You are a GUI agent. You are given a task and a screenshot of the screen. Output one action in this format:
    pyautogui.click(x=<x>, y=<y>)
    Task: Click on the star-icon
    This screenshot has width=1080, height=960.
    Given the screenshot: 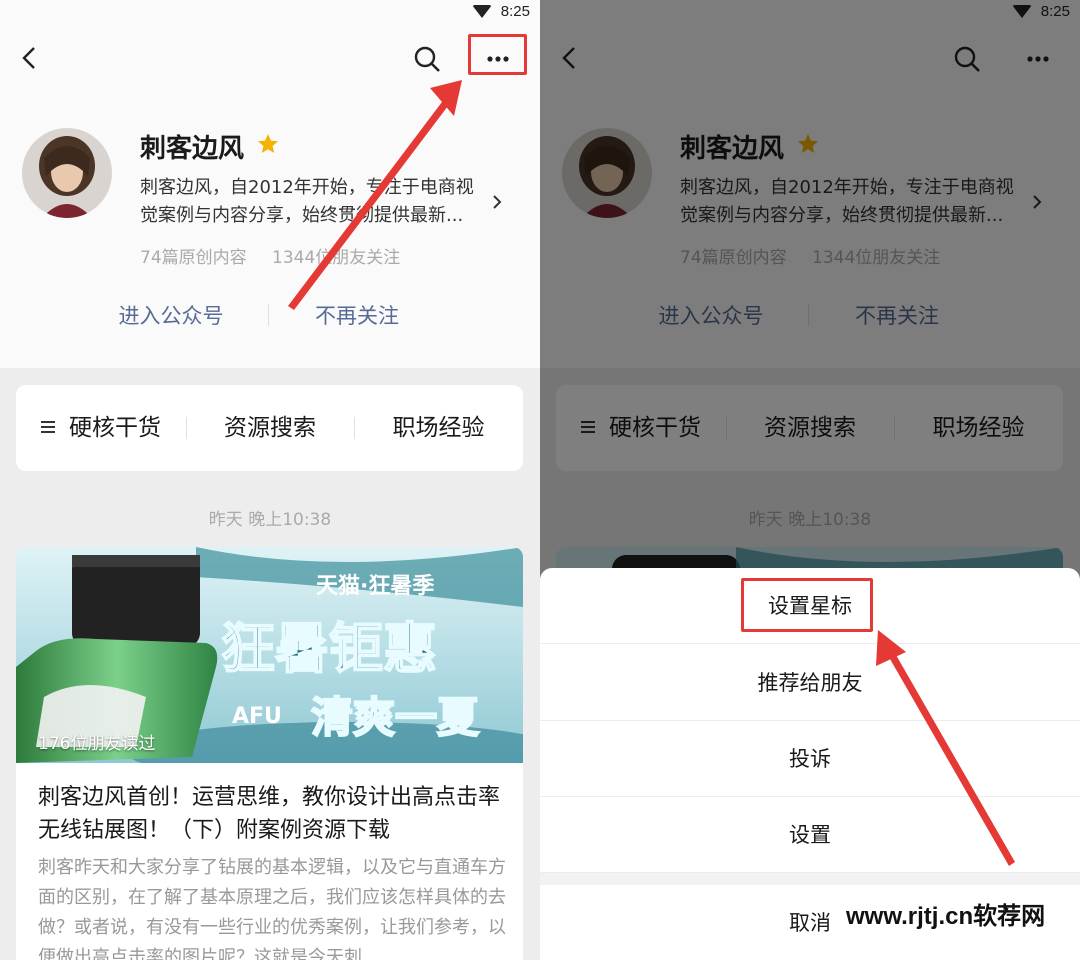 What is the action you would take?
    pyautogui.click(x=268, y=143)
    